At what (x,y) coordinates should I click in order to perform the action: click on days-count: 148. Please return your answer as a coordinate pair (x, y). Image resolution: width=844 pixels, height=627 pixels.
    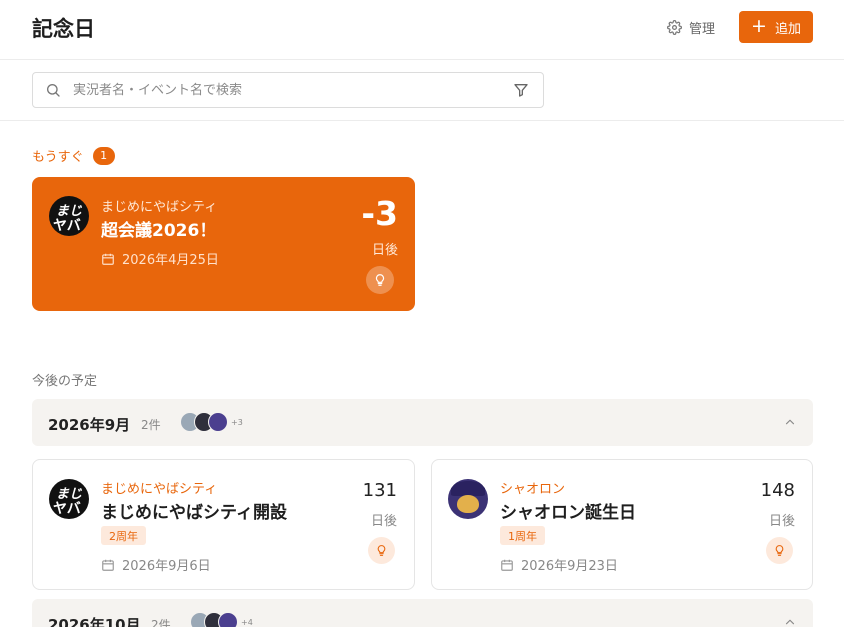
    Looking at the image, I should click on (777, 490).